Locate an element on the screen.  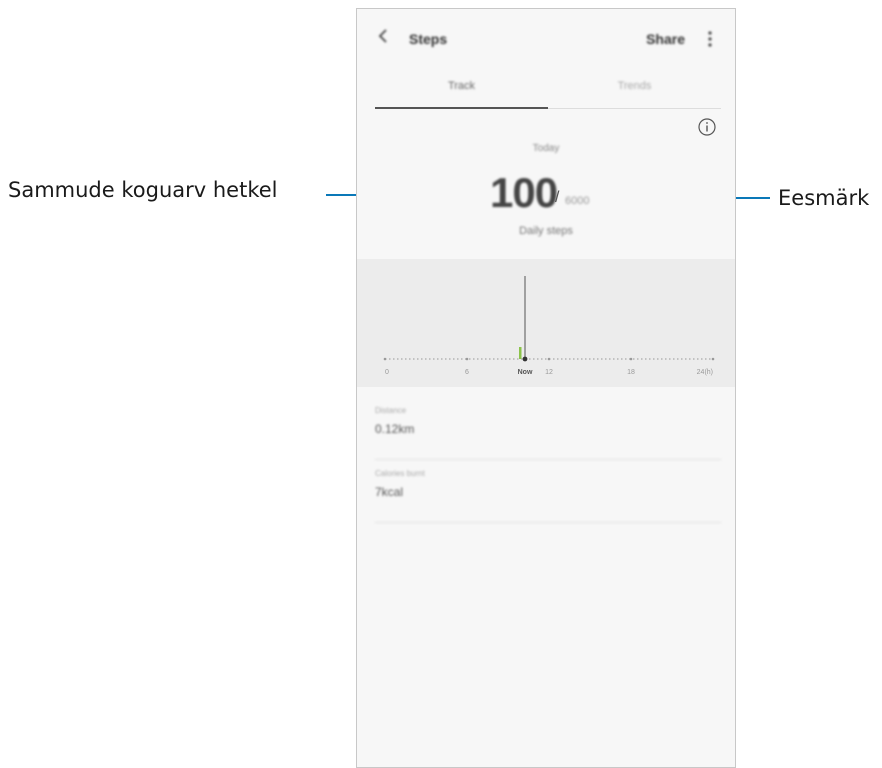
chart-tick-label: Now is located at coordinates (525, 372).